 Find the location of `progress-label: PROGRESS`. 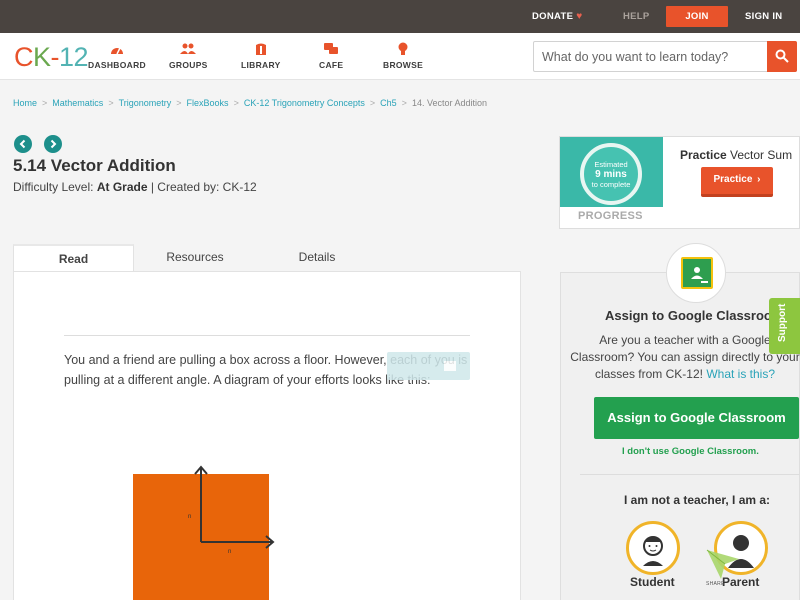

progress-label: PROGRESS is located at coordinates (610, 216).